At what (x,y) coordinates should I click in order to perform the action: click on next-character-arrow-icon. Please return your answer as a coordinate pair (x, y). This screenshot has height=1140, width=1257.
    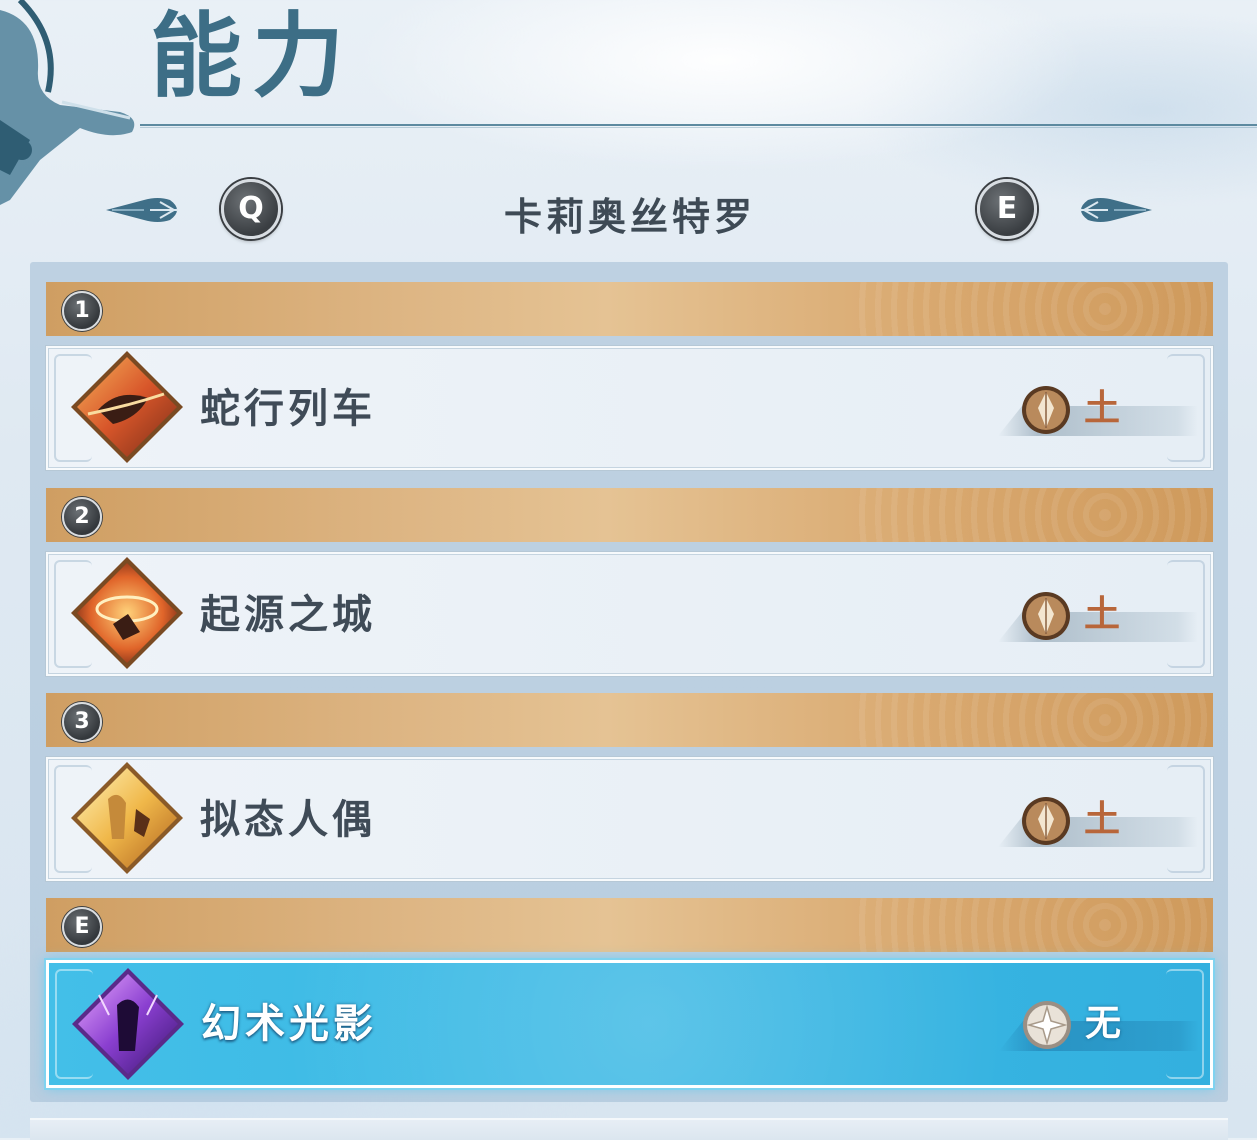
    Looking at the image, I should click on (1113, 210).